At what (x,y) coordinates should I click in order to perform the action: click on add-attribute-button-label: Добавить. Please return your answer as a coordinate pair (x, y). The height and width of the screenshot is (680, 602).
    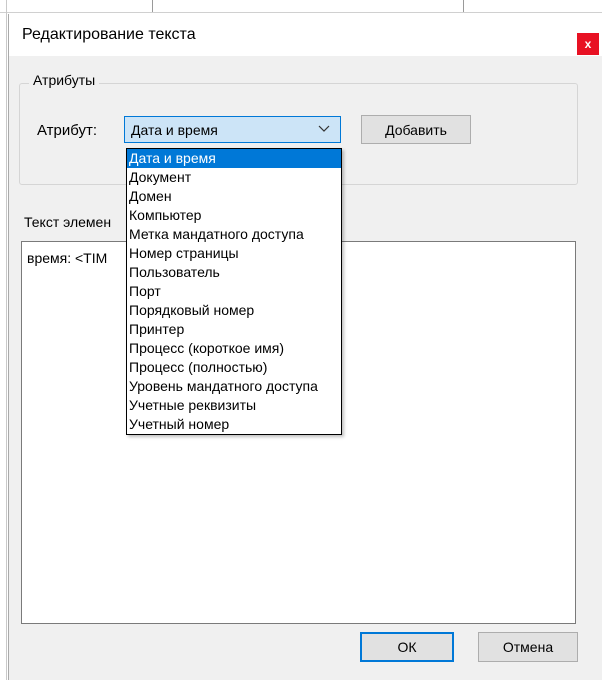
    Looking at the image, I should click on (416, 129).